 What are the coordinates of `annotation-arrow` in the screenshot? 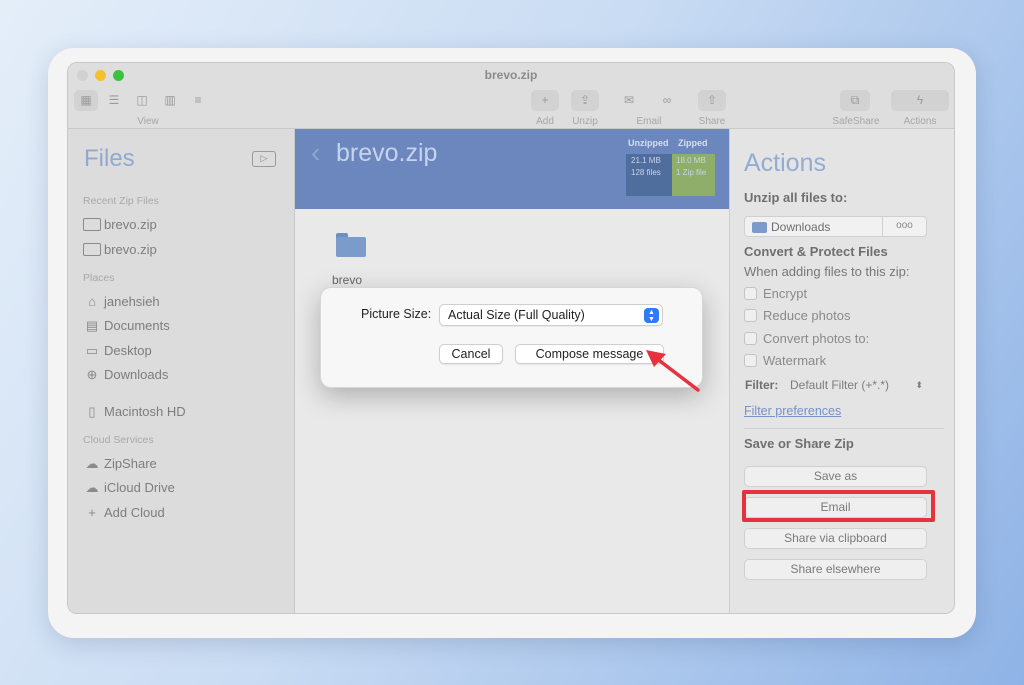 It's located at (673, 371).